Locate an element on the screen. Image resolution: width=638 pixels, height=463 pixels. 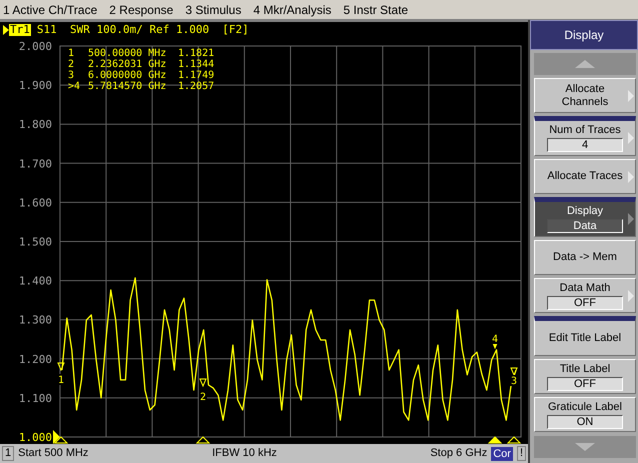
ifbw-setting: IFBW 10 kHz is located at coordinates (245, 454).